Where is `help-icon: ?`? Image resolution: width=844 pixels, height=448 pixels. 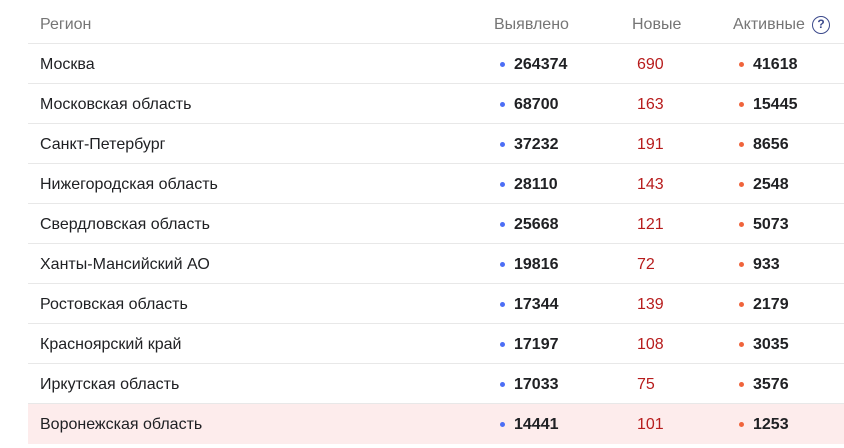 help-icon: ? is located at coordinates (821, 25).